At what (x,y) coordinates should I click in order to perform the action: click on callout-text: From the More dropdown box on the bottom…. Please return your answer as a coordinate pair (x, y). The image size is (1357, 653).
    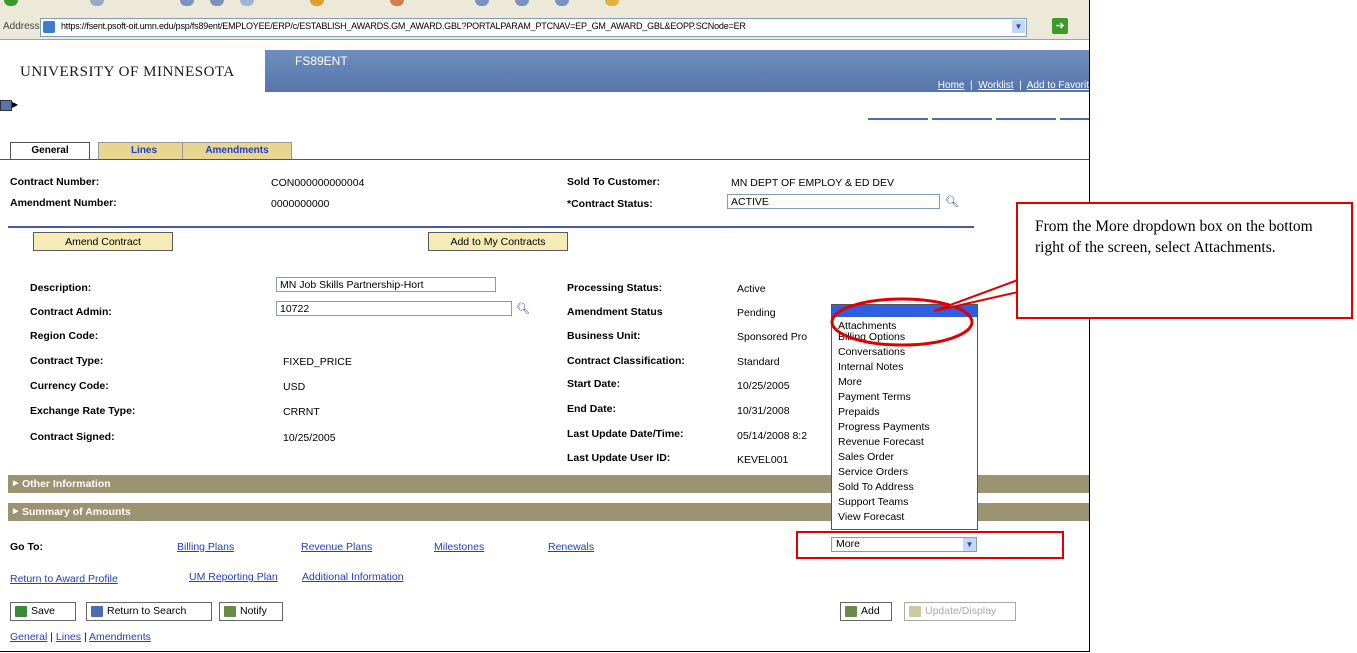
    Looking at the image, I should click on (1174, 237).